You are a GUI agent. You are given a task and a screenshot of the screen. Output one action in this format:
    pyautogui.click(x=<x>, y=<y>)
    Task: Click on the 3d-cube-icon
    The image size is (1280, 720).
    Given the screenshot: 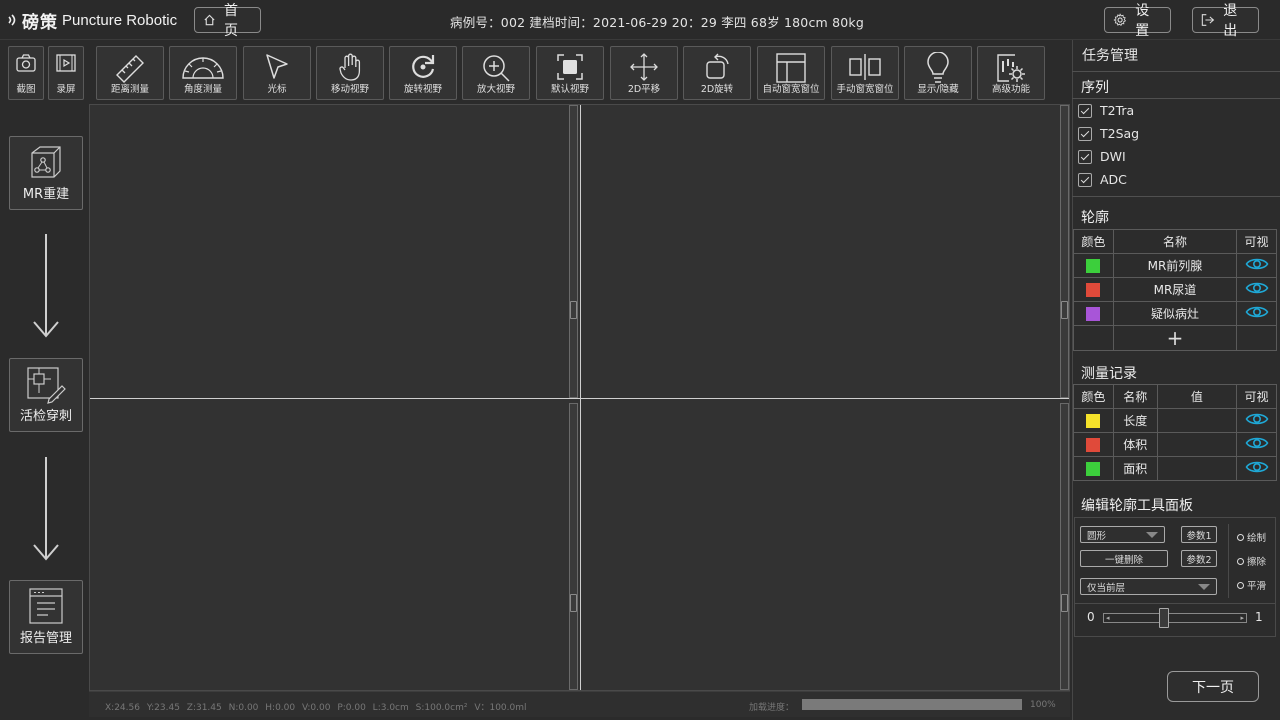 What is the action you would take?
    pyautogui.click(x=46, y=162)
    